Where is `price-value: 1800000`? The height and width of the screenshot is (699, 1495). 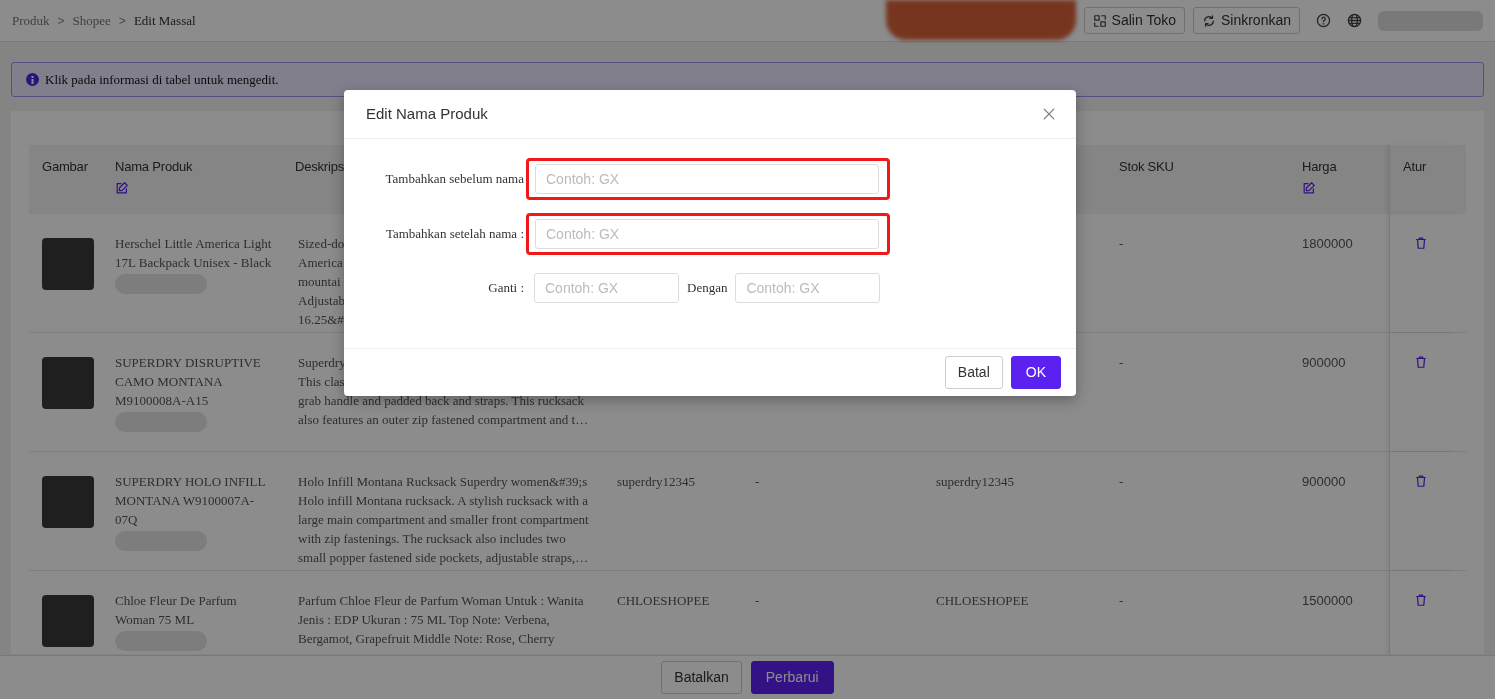 price-value: 1800000 is located at coordinates (1327, 243).